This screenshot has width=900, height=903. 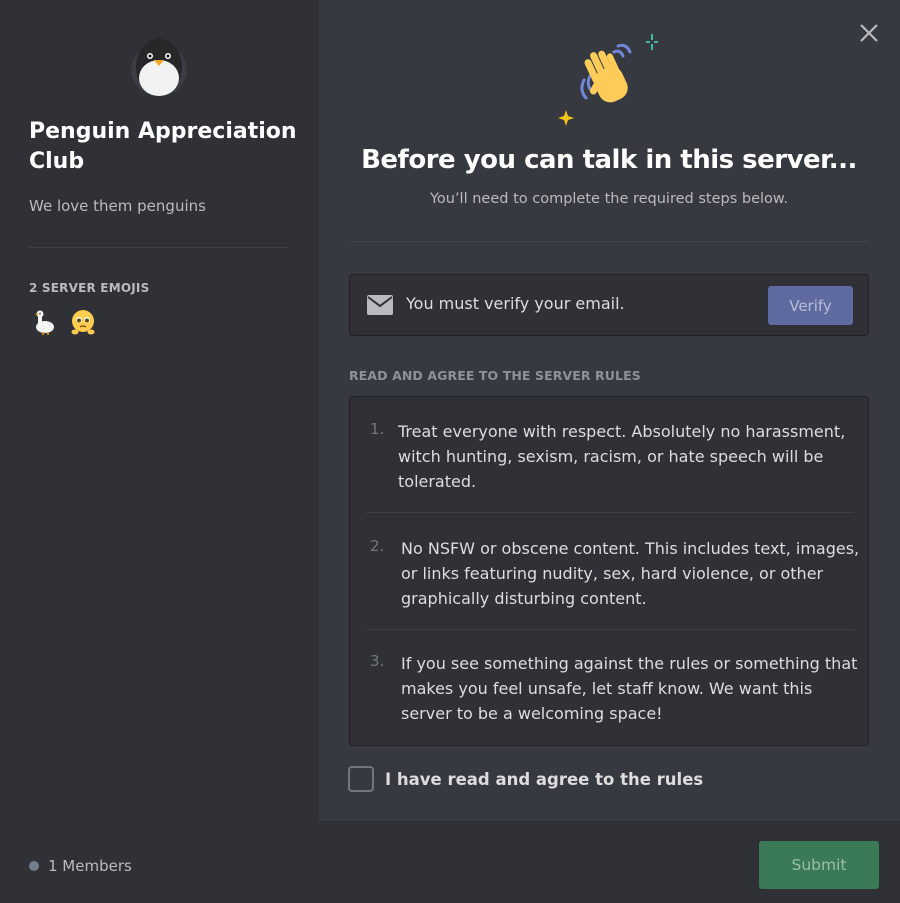 What do you see at coordinates (810, 305) in the screenshot?
I see `verify-button: Verify` at bounding box center [810, 305].